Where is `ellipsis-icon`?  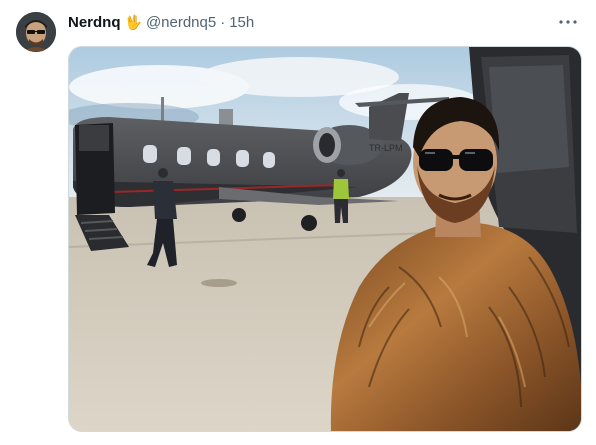
ellipsis-icon is located at coordinates (568, 22).